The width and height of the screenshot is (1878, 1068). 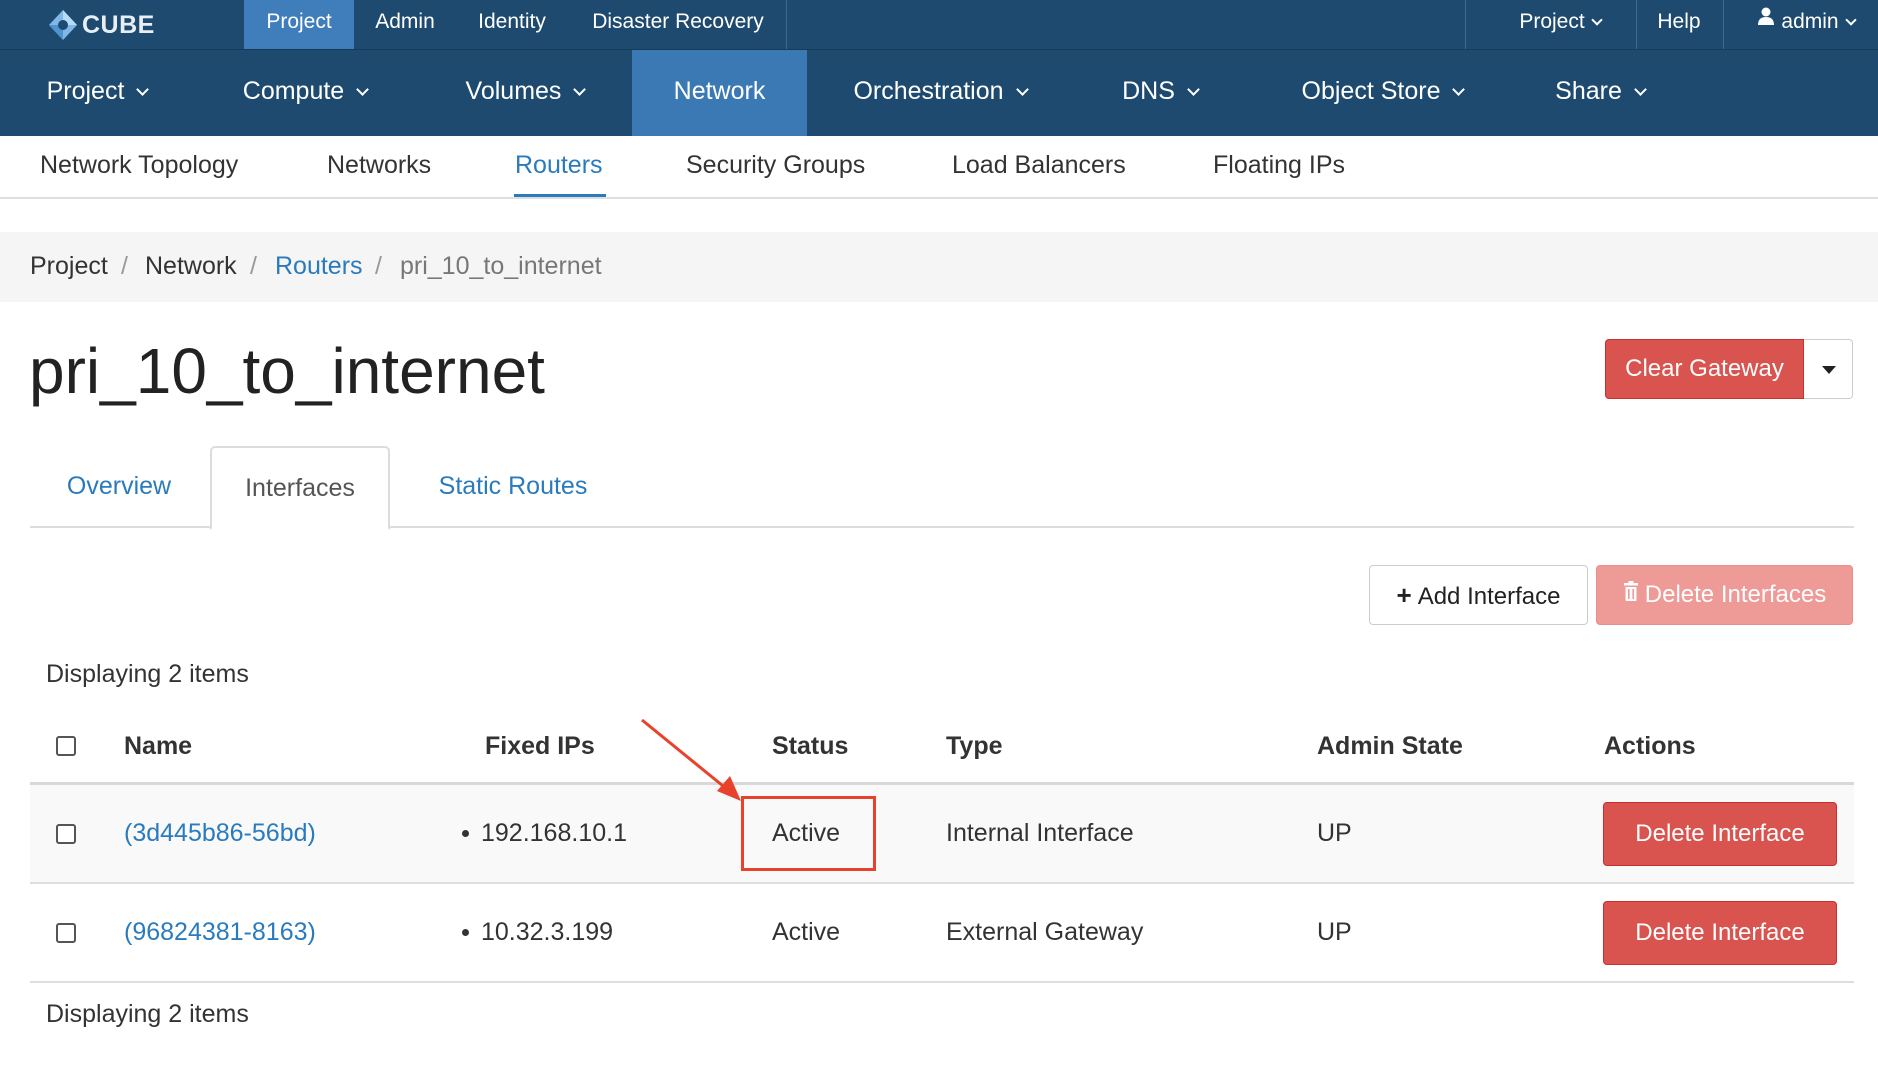 I want to click on topnav-admin: Admin, so click(x=405, y=24).